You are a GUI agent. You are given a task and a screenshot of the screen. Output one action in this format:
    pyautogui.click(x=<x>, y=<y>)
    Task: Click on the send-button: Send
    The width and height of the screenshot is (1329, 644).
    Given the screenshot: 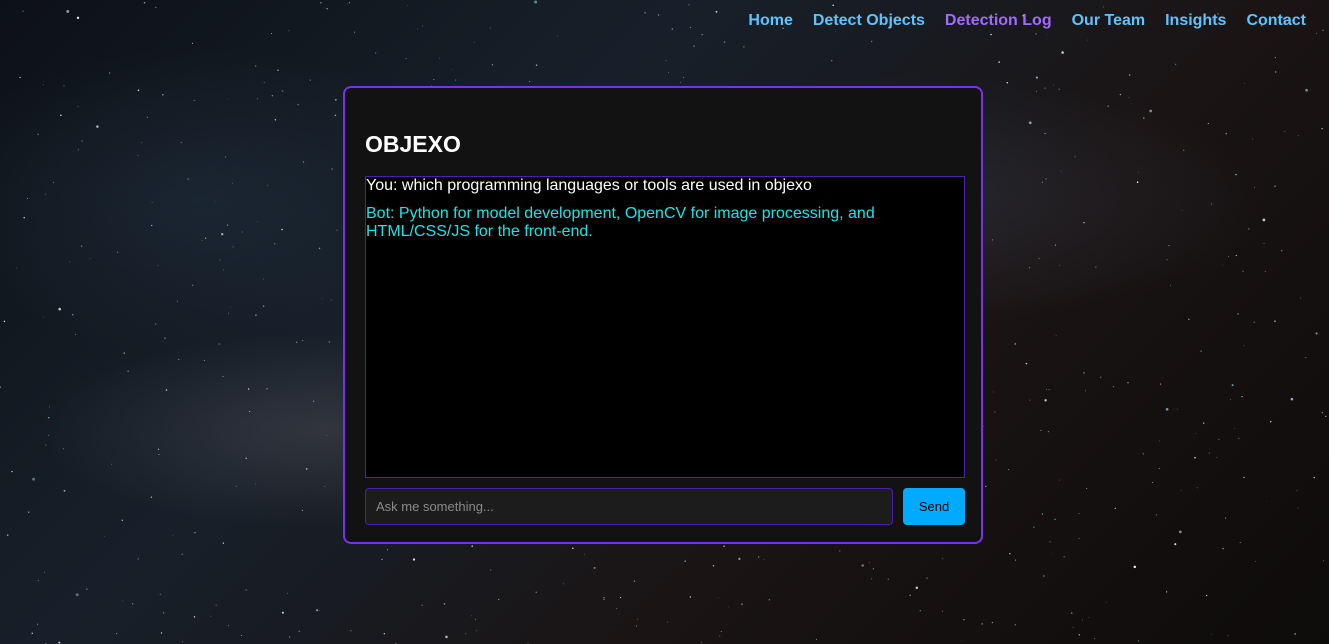 What is the action you would take?
    pyautogui.click(x=934, y=506)
    